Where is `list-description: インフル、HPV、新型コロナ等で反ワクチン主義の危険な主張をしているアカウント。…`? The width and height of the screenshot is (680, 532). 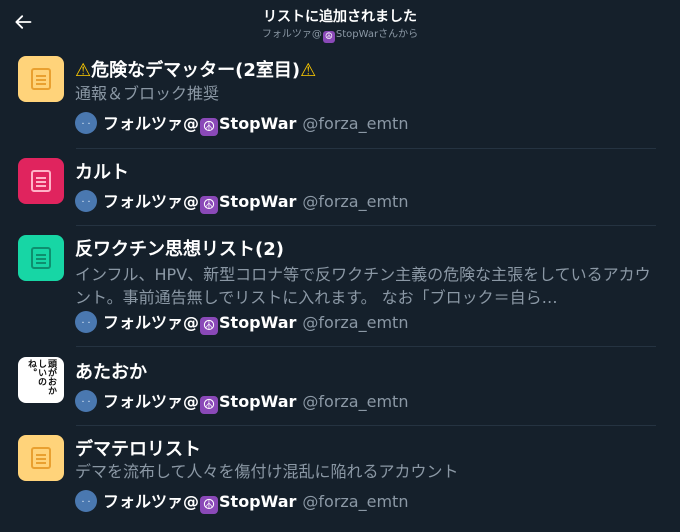 list-description: インフル、HPV、新型コロナ等で反ワクチン主義の危険な主張をしているアカウント。… is located at coordinates (363, 286).